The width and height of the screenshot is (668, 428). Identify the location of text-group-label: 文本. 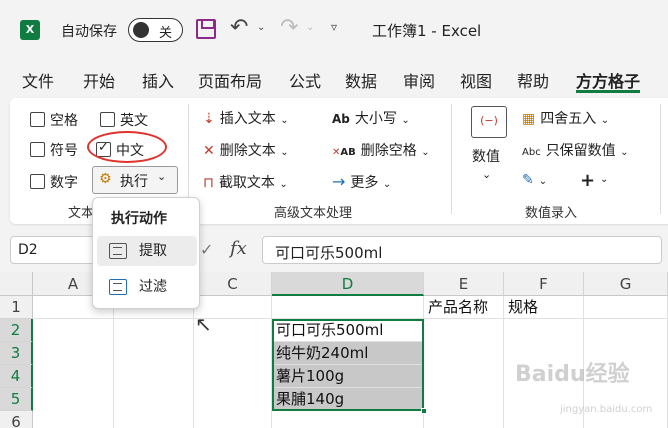
(81, 213).